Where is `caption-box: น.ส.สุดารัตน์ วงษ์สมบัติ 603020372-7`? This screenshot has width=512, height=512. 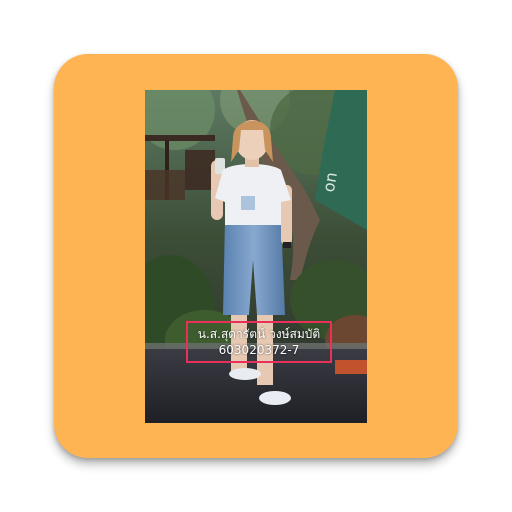
caption-box: น.ส.สุดารัตน์ วงษ์สมบัติ 603020372-7 is located at coordinates (259, 342).